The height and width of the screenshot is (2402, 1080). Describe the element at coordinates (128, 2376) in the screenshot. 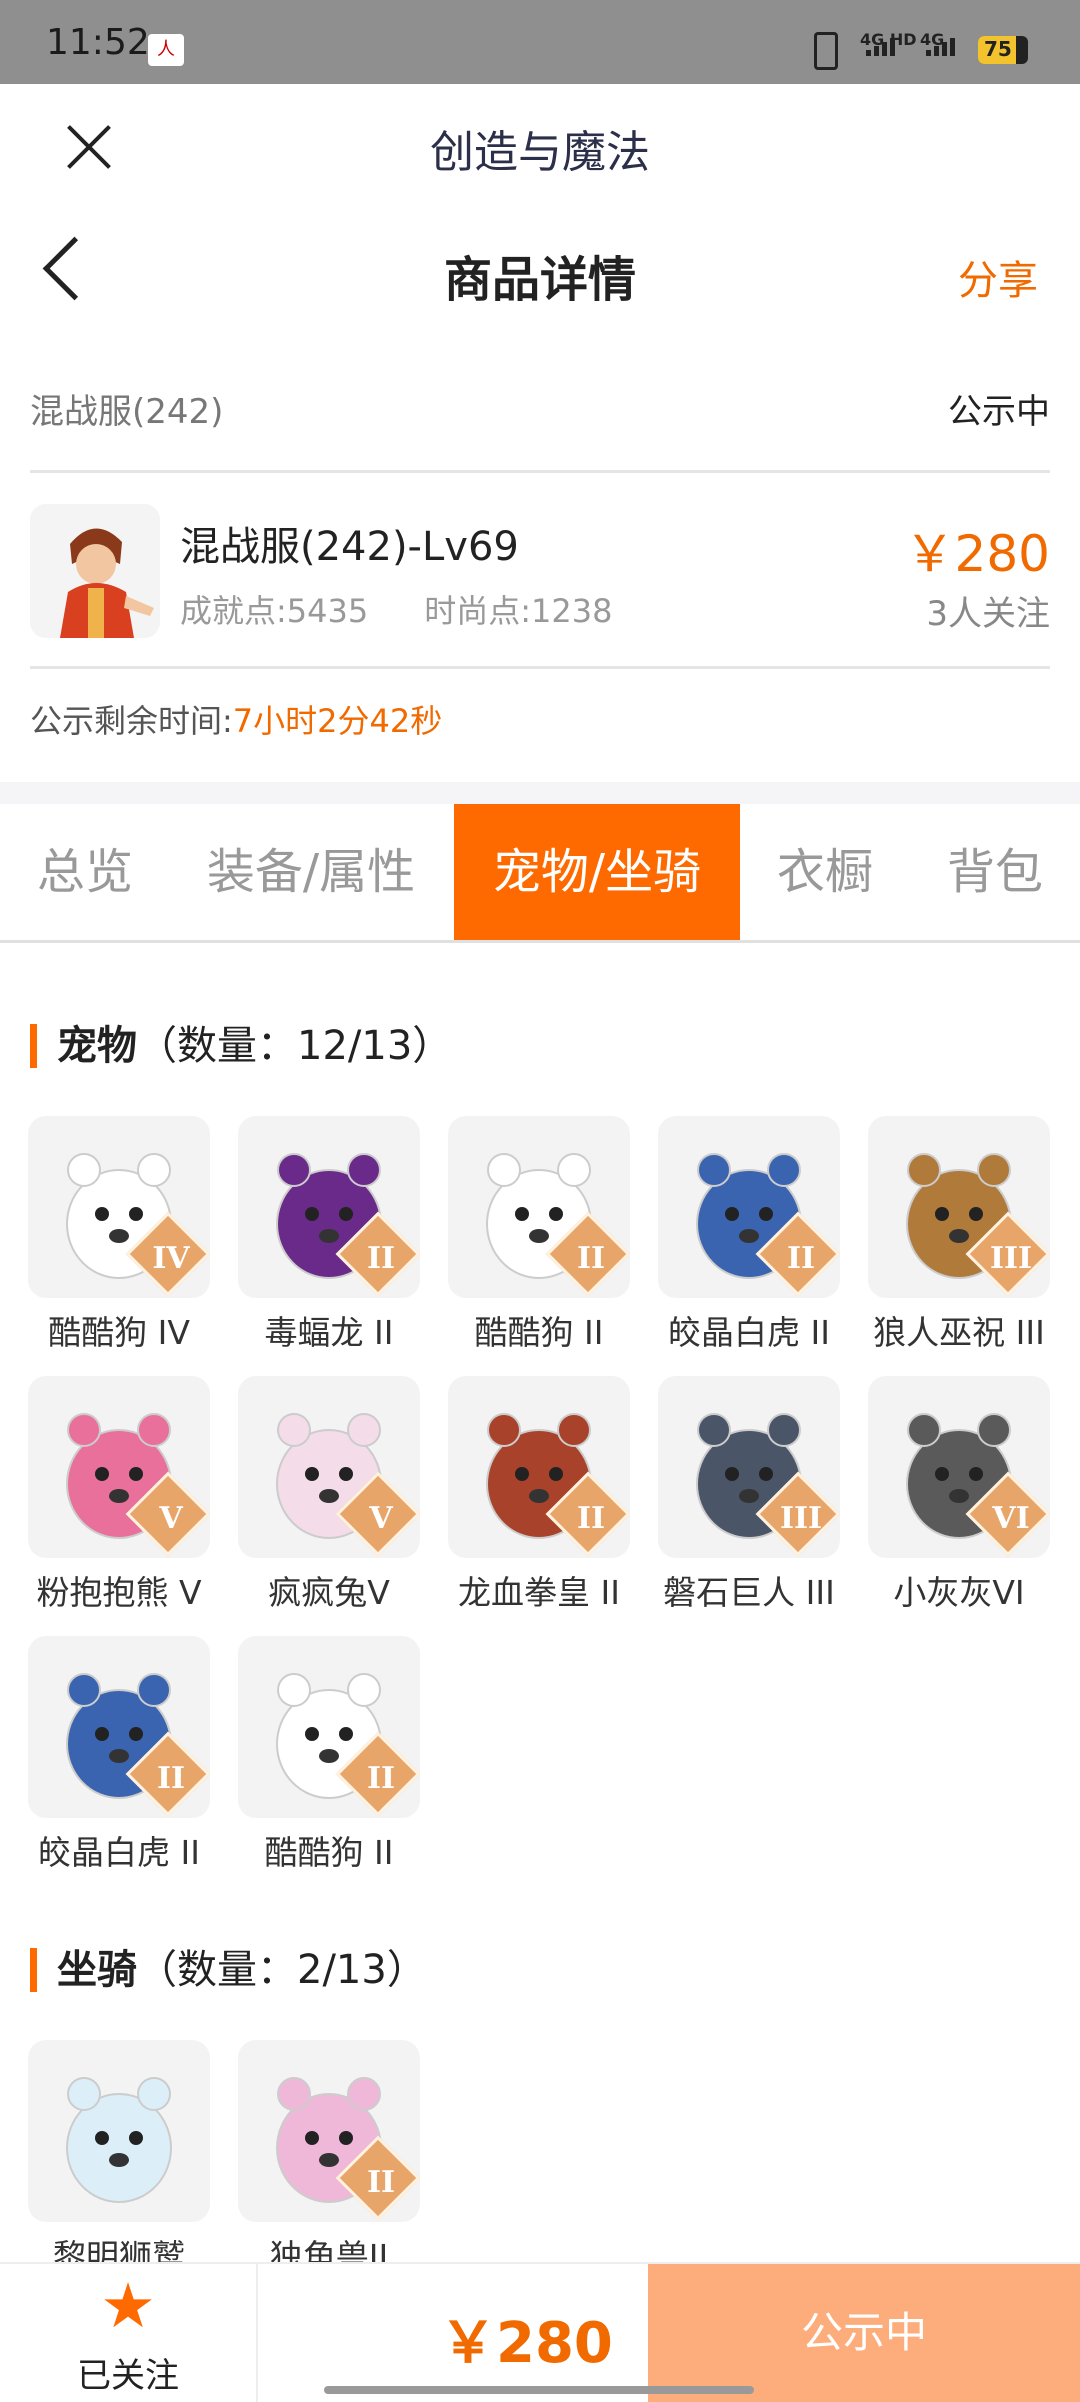

I see `follow-label: 已关注` at that location.